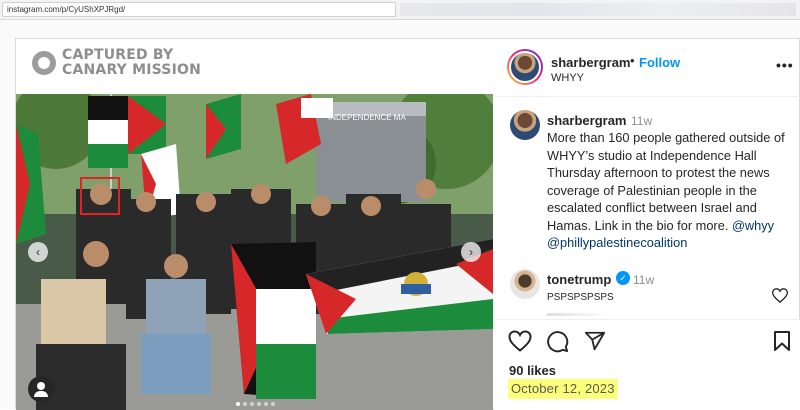 The image size is (800, 410). I want to click on canary-mission-watermark: CAPTURED BY CANARY MISSION, so click(116, 63).